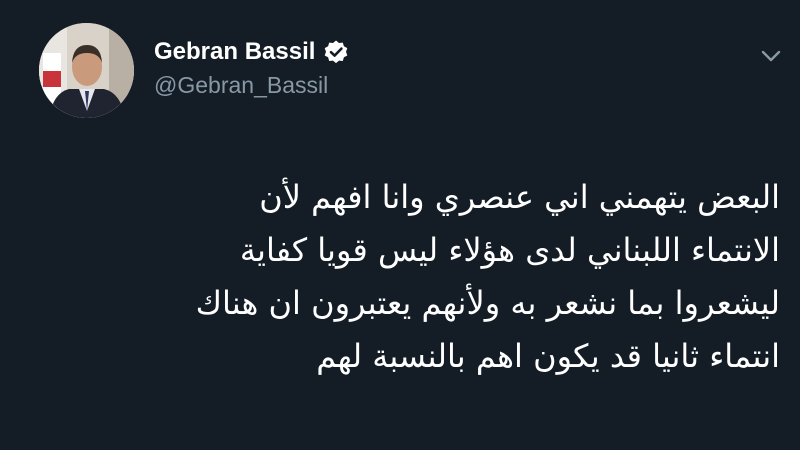 The width and height of the screenshot is (800, 450). I want to click on author-handle: @Gebran_Bassil, so click(241, 85).